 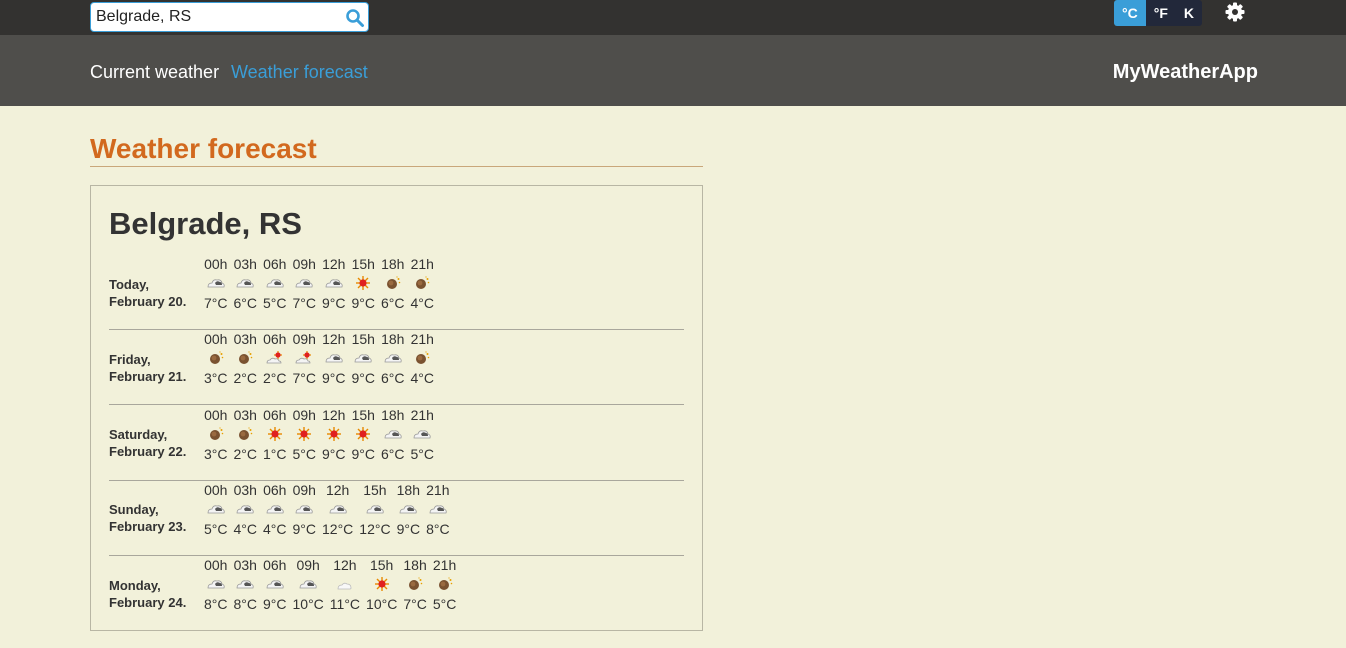 What do you see at coordinates (1235, 12) in the screenshot?
I see `gear-icon` at bounding box center [1235, 12].